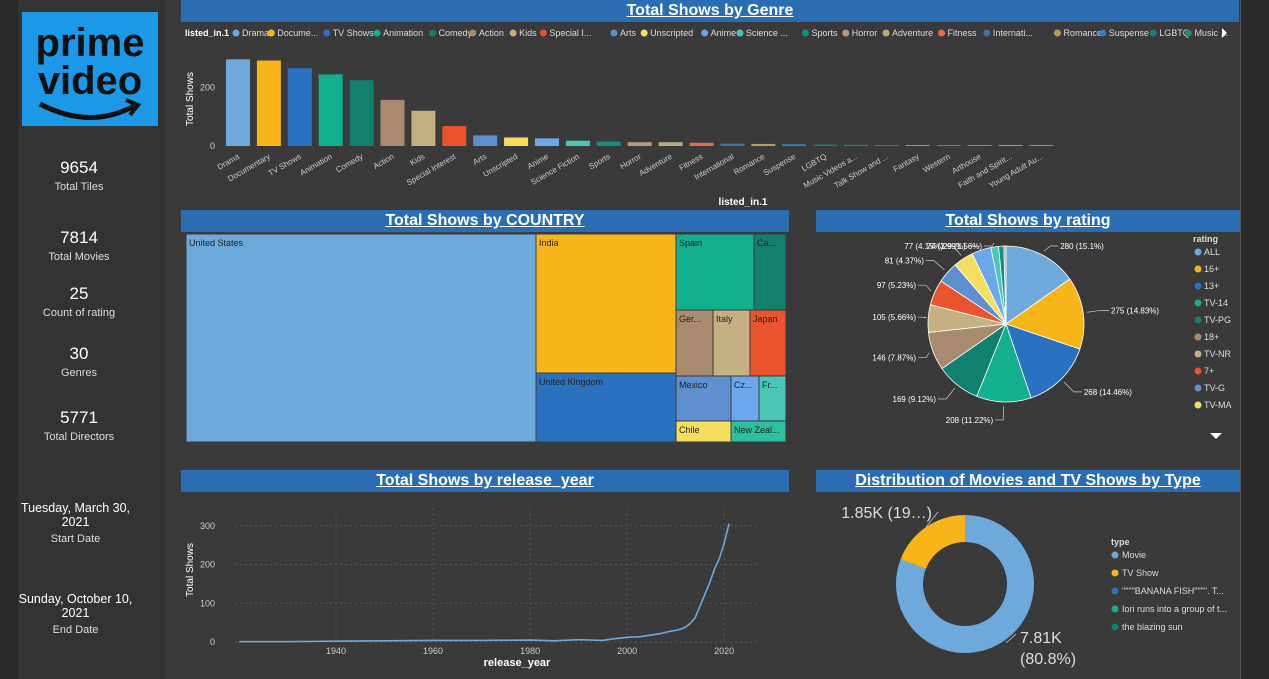 This screenshot has width=1269, height=679. Describe the element at coordinates (79, 361) in the screenshot. I see `kpi-genres: 30 Genres` at that location.